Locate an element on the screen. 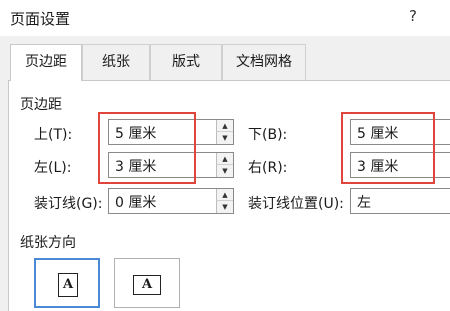 Image resolution: width=450 pixels, height=311 pixels. left-margin-label: 左(L): is located at coordinates (53, 168).